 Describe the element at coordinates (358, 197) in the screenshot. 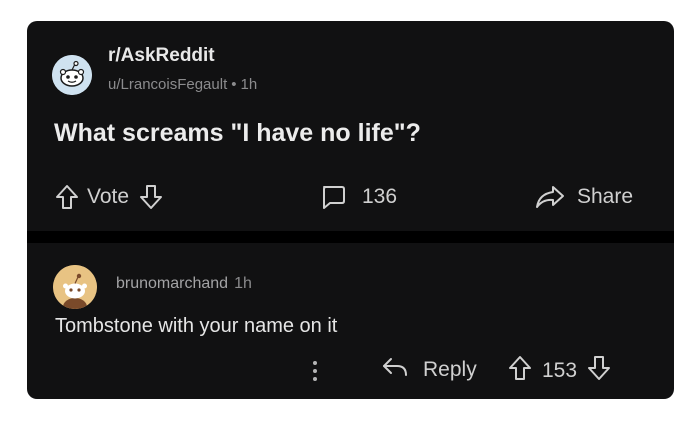

I see `comments-button: 136` at that location.